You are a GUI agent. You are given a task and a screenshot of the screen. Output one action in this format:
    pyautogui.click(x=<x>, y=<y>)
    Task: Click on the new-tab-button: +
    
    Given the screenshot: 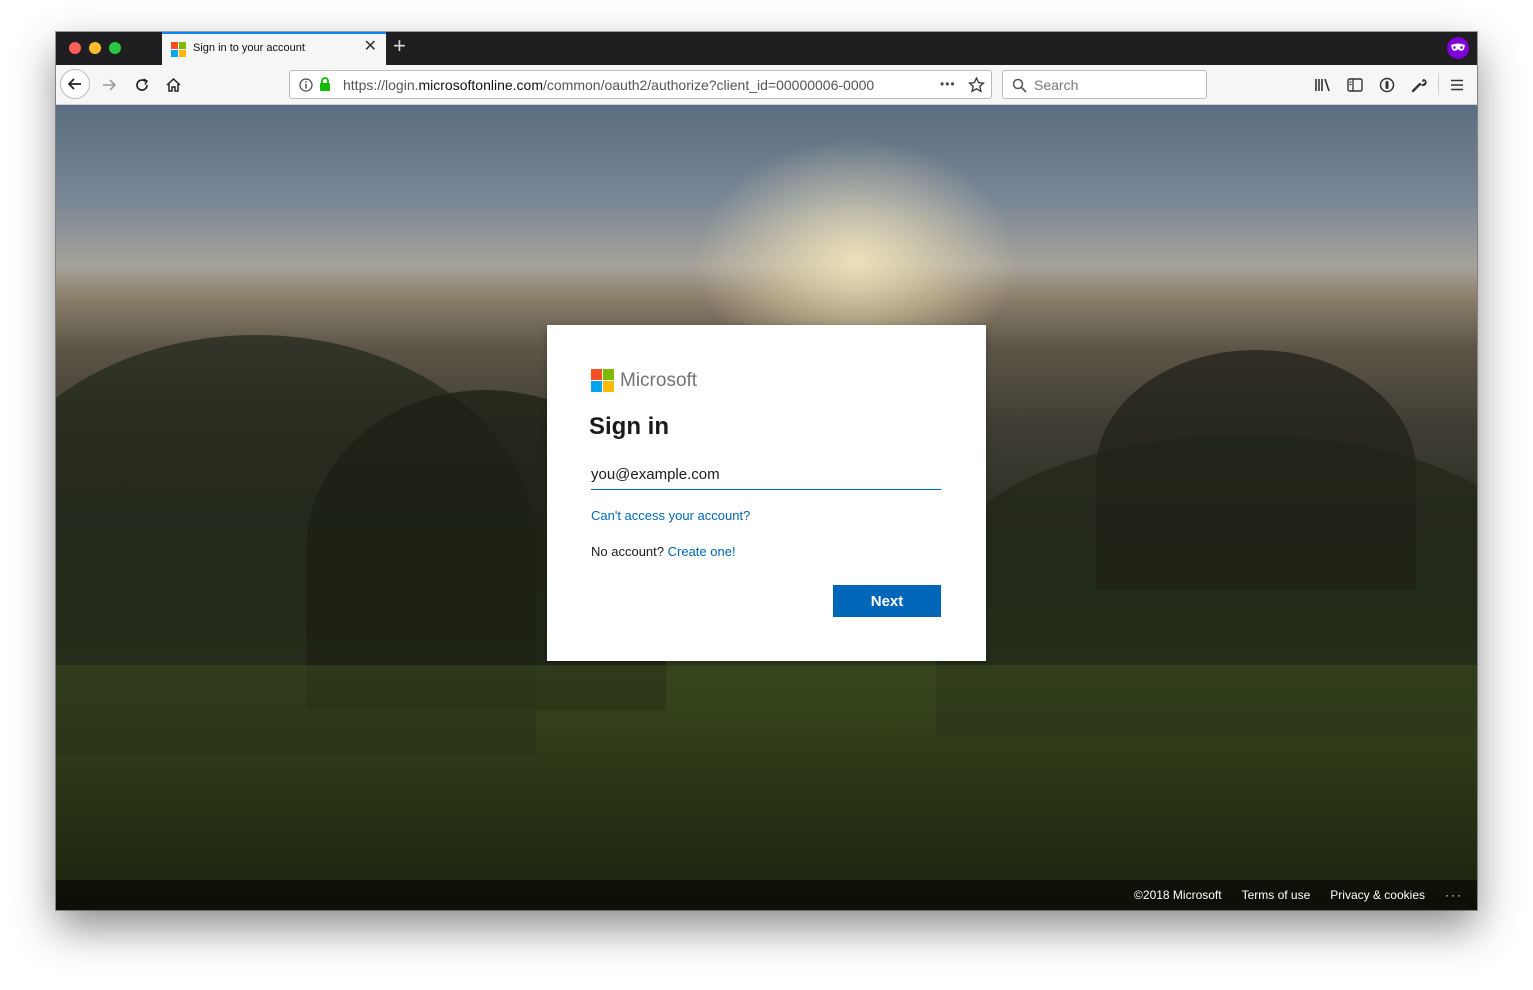 What is the action you would take?
    pyautogui.click(x=399, y=46)
    